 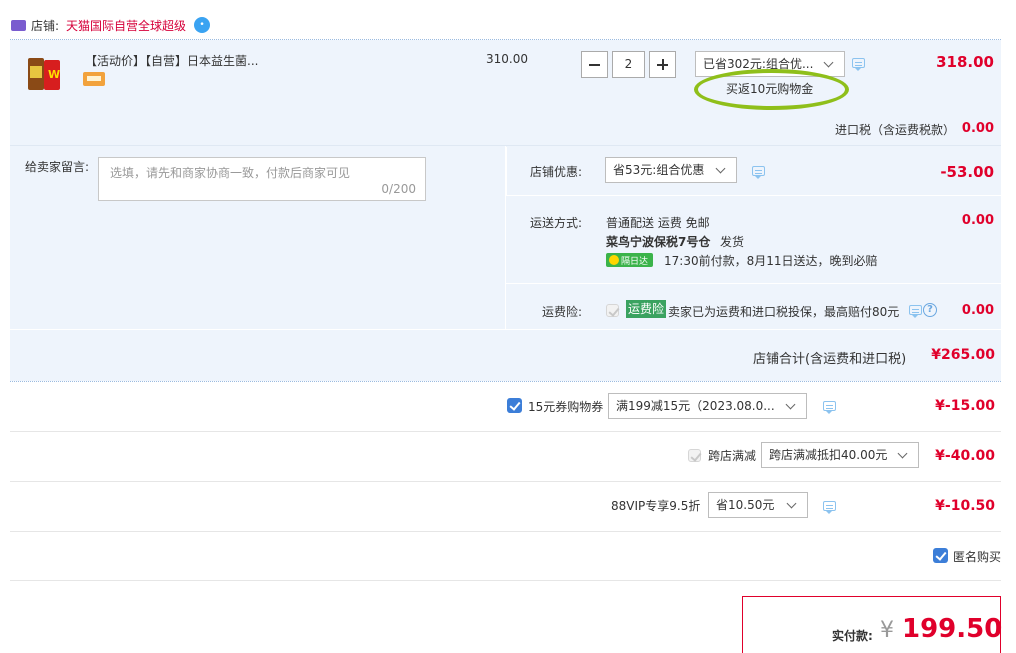 What do you see at coordinates (566, 407) in the screenshot?
I see `coupon-label: 15元券购物券` at bounding box center [566, 407].